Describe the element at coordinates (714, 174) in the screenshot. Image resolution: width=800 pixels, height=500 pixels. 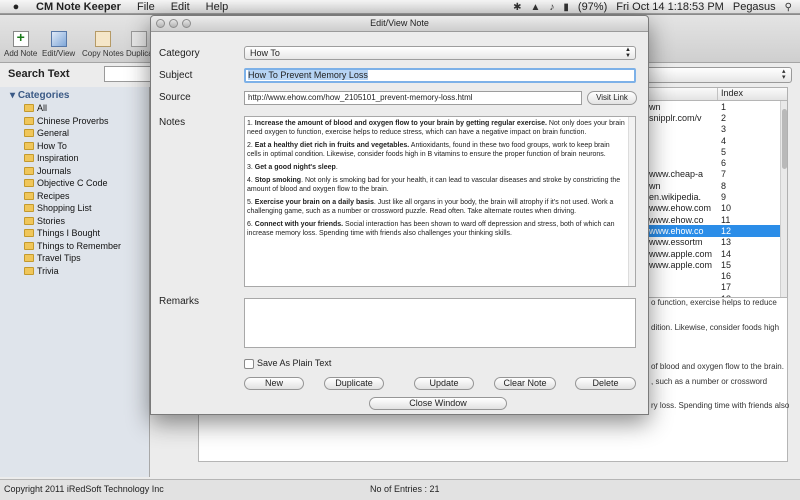
I see `table-row: www.cheap-a 7` at that location.